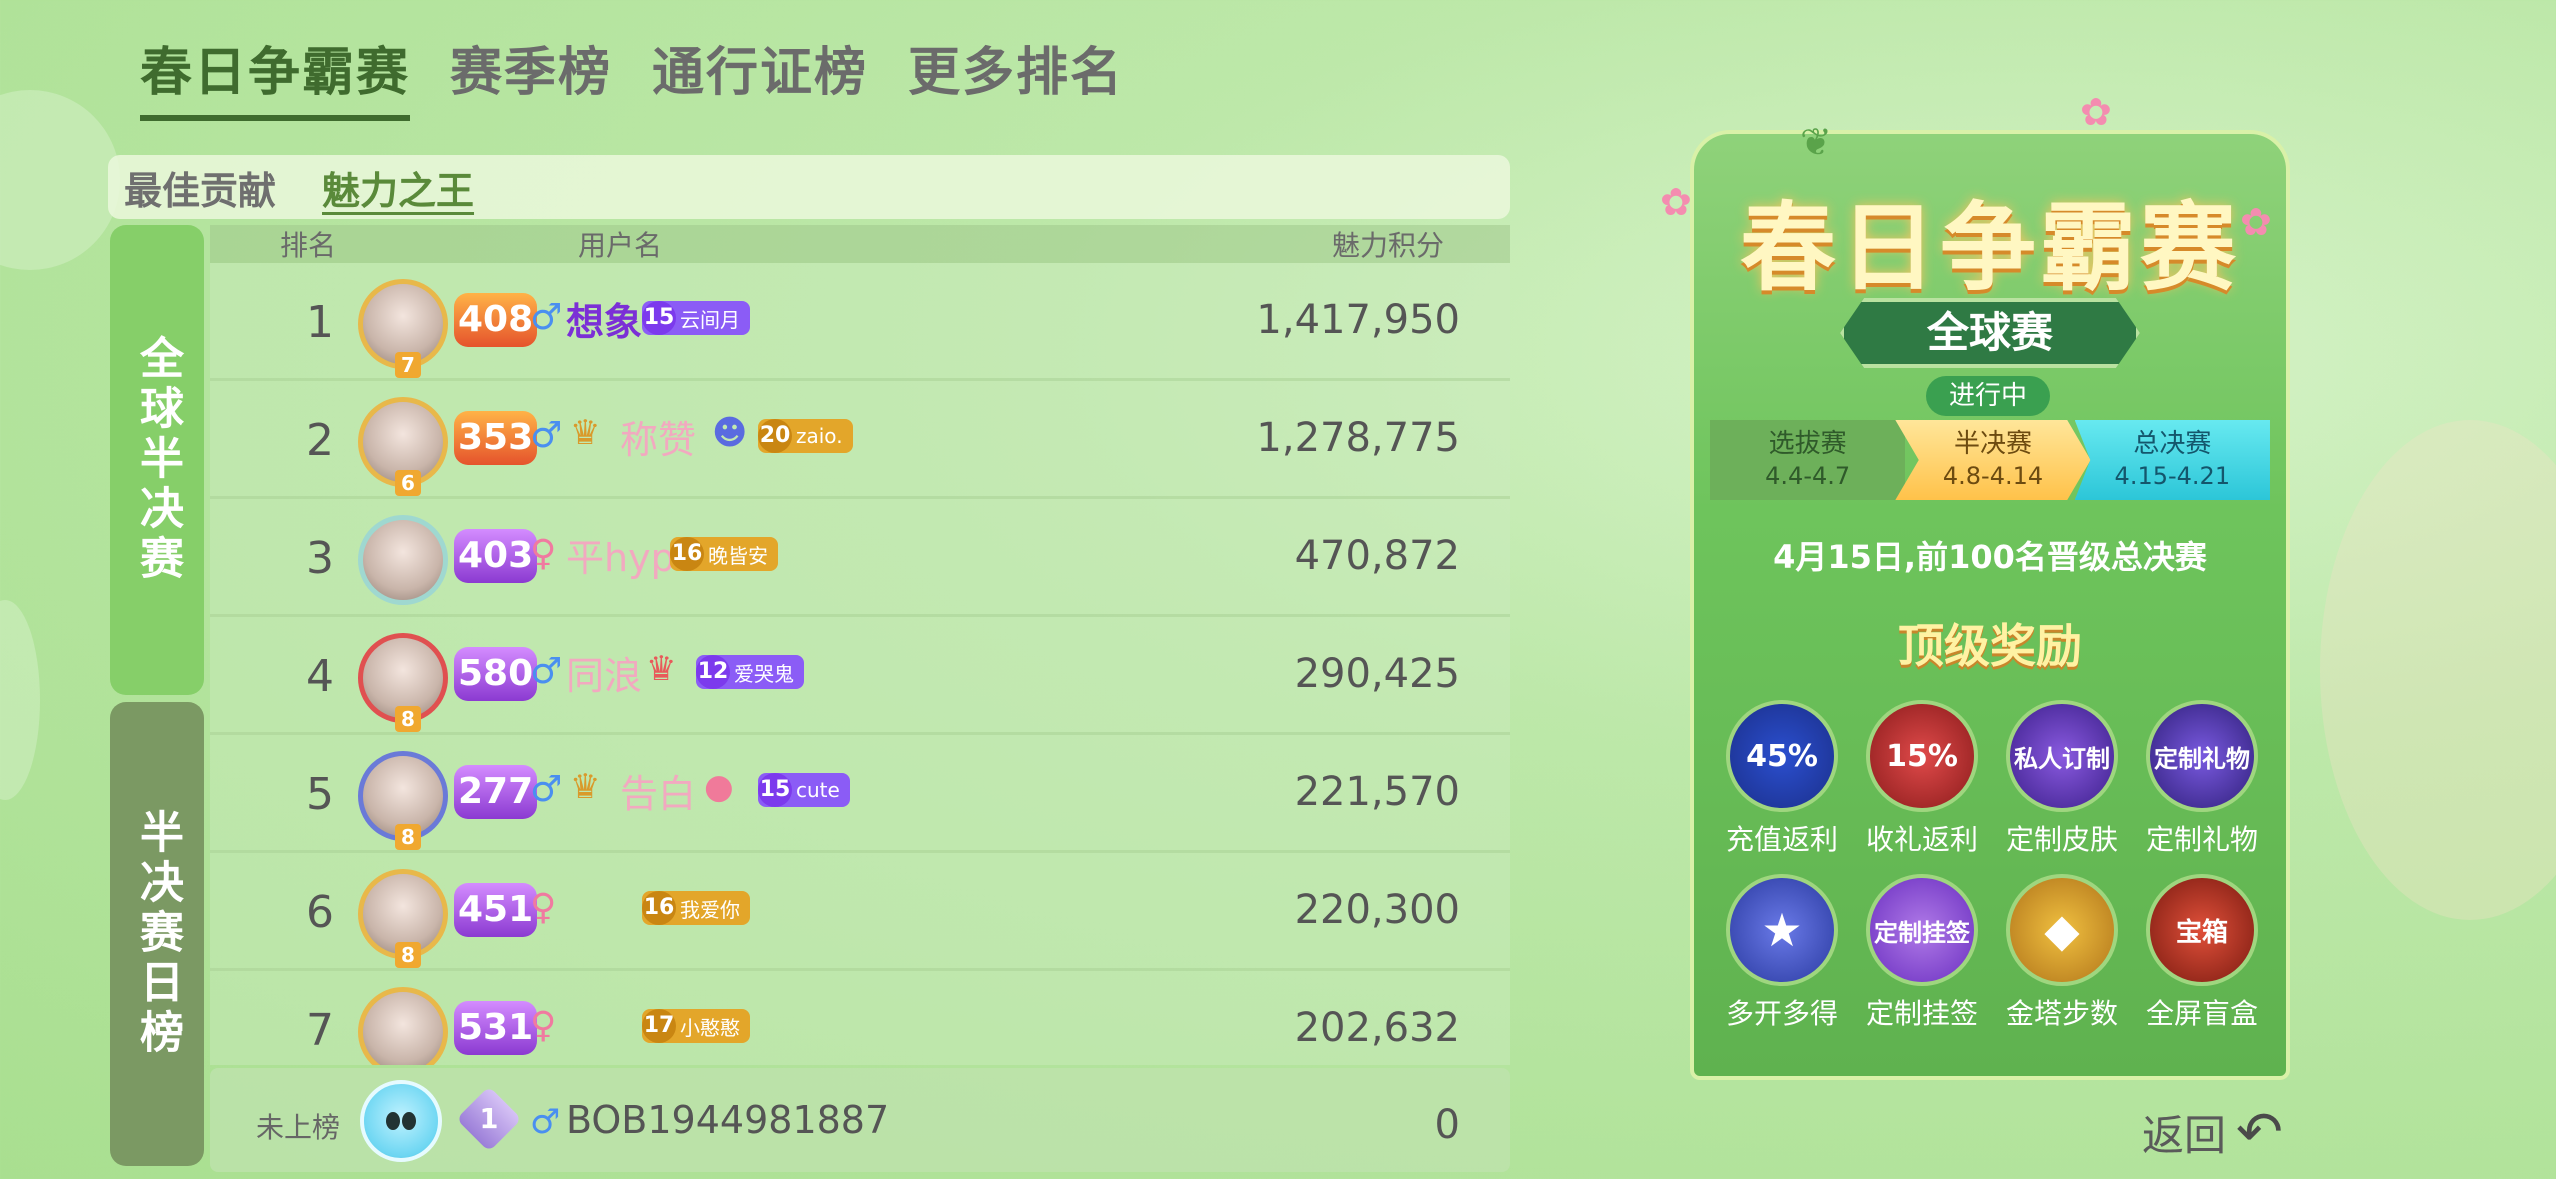  I want to click on fan-badge: 16 我爱你, so click(696, 908).